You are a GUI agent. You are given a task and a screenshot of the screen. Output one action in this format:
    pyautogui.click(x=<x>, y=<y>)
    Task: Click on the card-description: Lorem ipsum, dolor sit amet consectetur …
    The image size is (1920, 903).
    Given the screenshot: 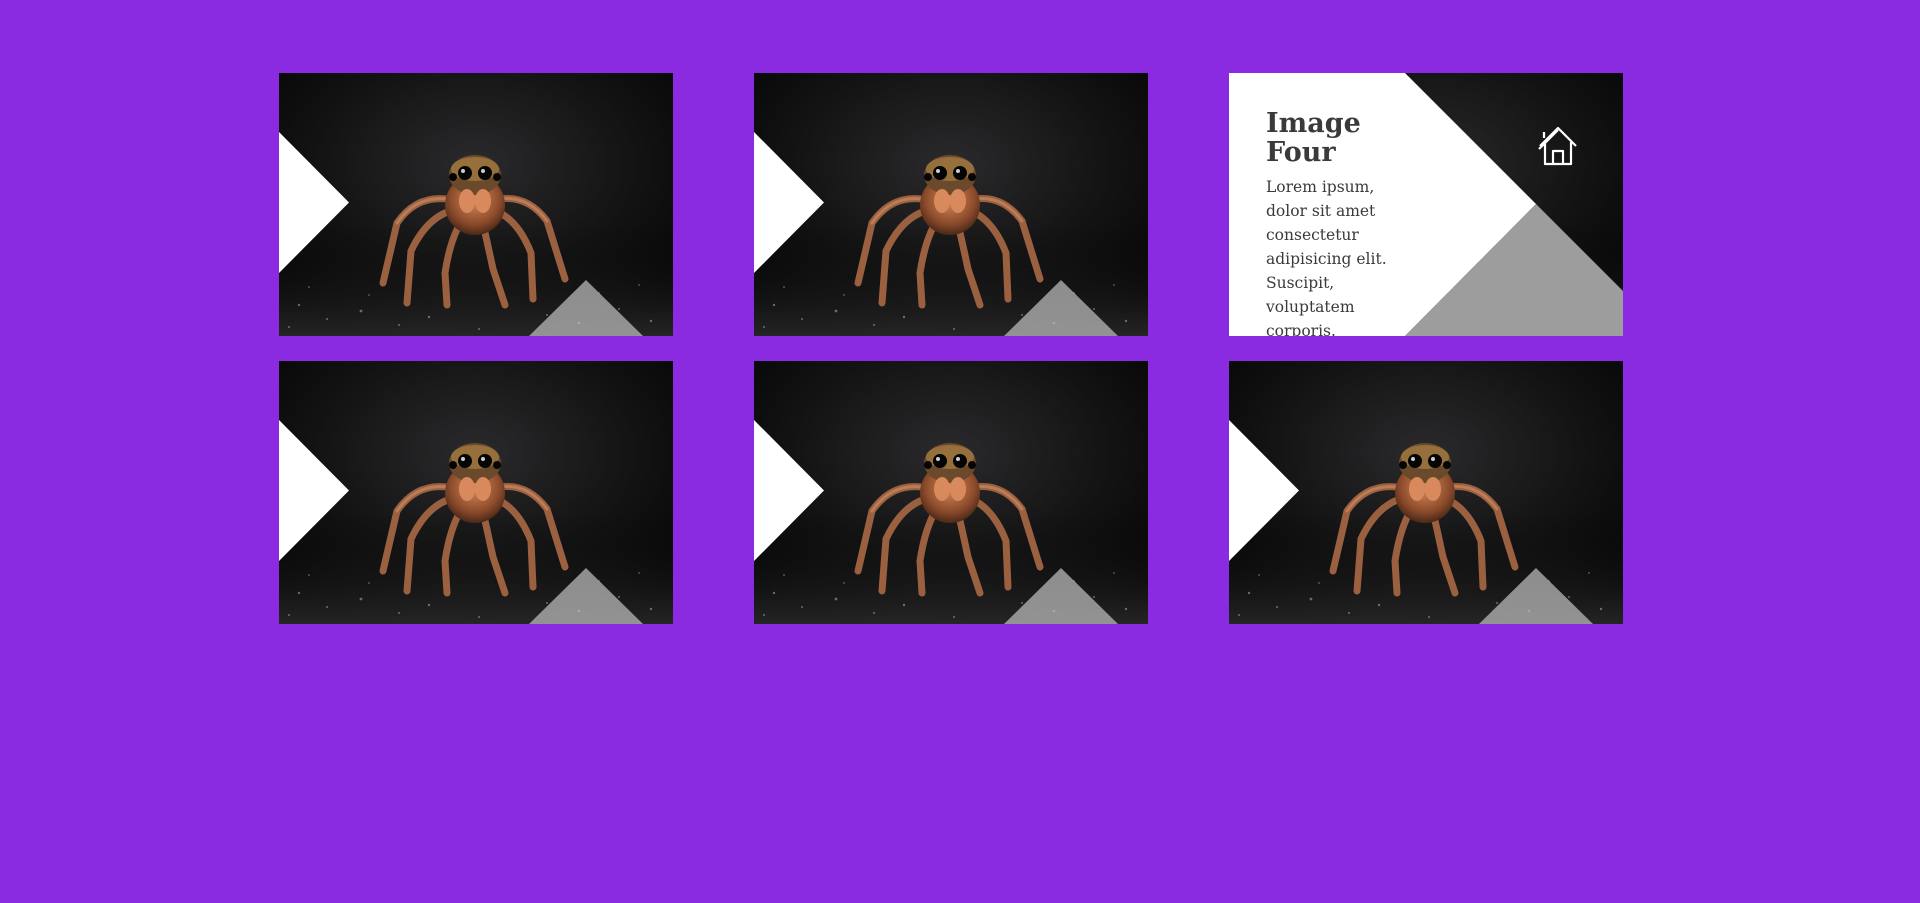 What is the action you would take?
    pyautogui.click(x=1326, y=257)
    